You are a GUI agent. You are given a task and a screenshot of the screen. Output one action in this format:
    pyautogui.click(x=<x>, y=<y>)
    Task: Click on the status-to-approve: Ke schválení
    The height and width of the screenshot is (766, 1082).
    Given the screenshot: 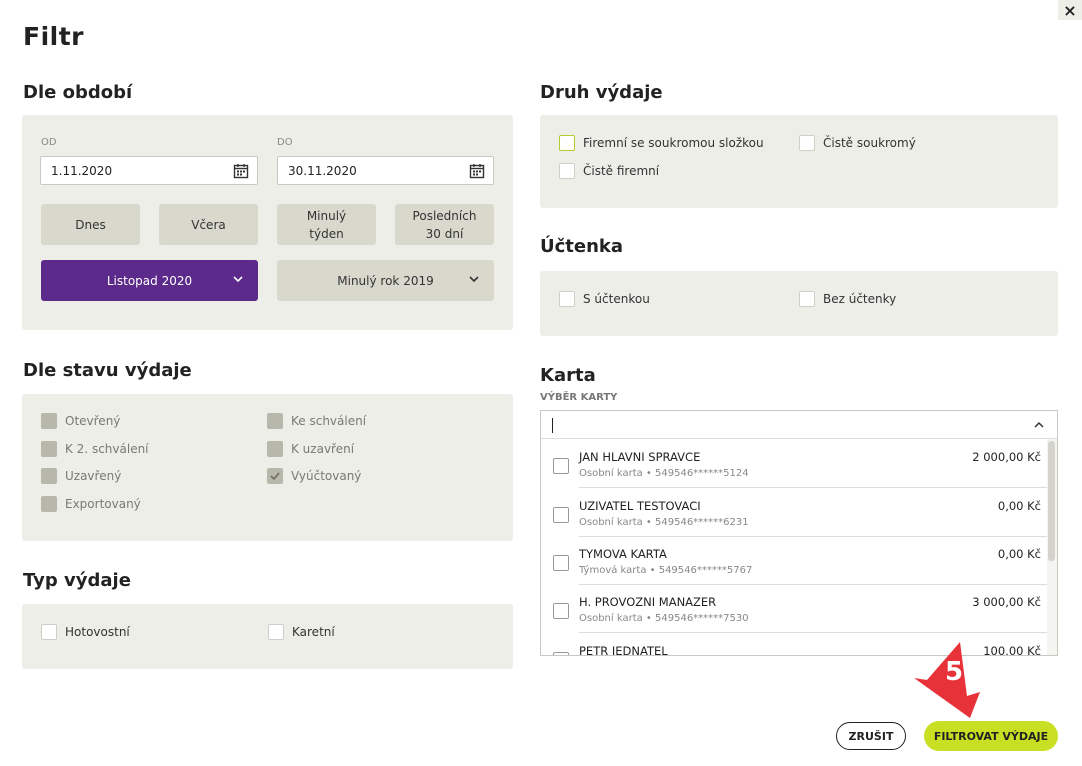 What is the action you would take?
    pyautogui.click(x=316, y=421)
    